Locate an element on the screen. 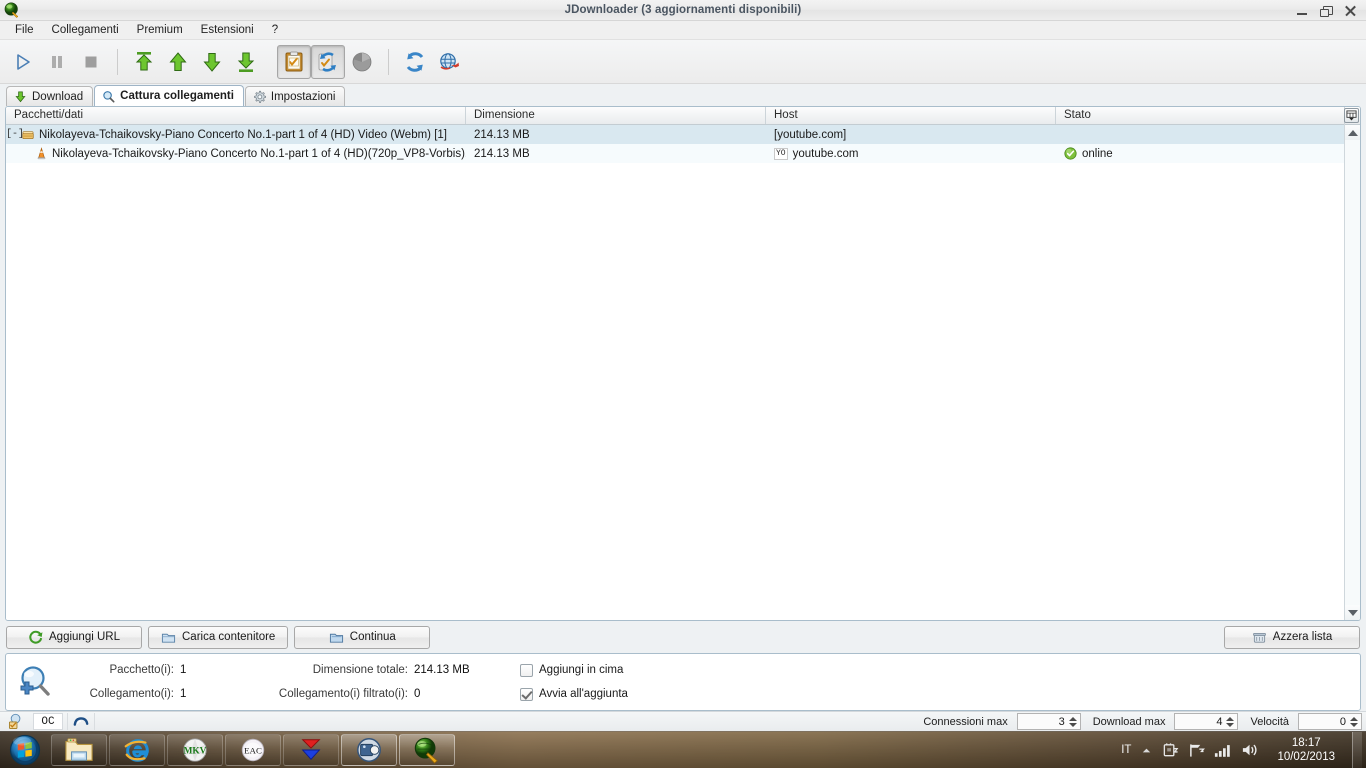  svg-text: EAC is located at coordinates (253, 751).